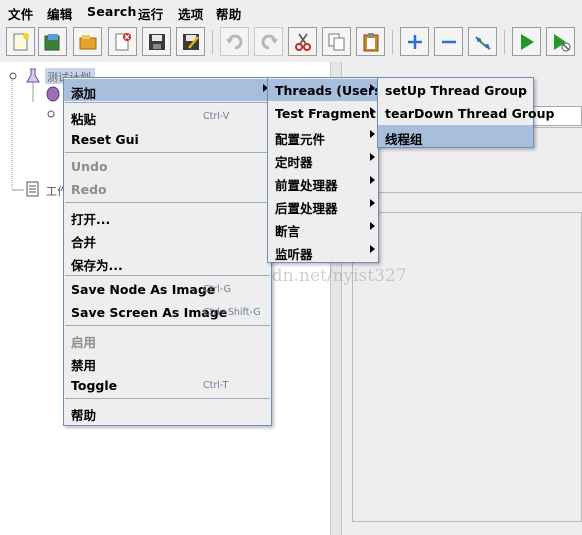 Image resolution: width=582 pixels, height=535 pixels. Describe the element at coordinates (323, 205) in the screenshot. I see `menu-item-post-processor: 后置处理器` at that location.